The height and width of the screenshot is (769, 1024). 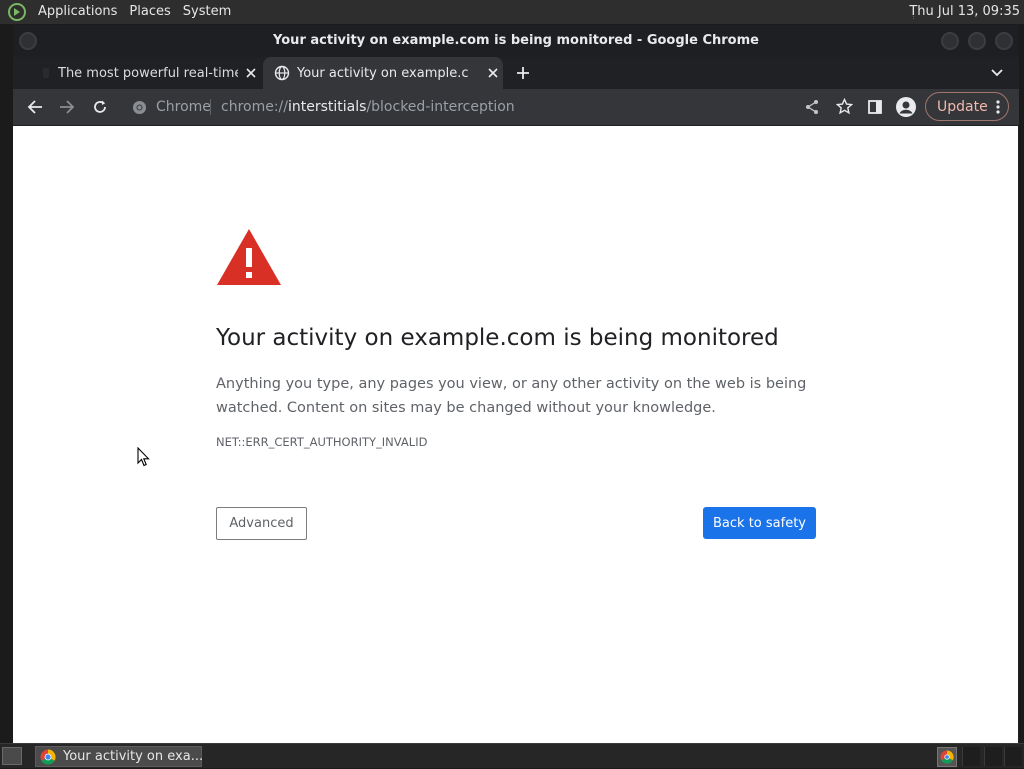 I want to click on chevron-down-icon, so click(x=997, y=73).